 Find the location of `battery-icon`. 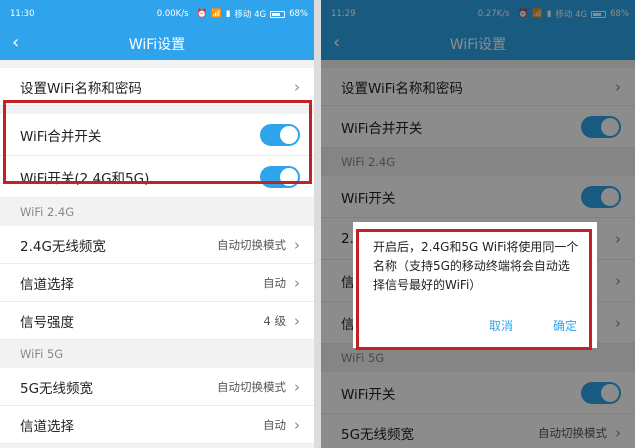

battery-icon is located at coordinates (278, 14).